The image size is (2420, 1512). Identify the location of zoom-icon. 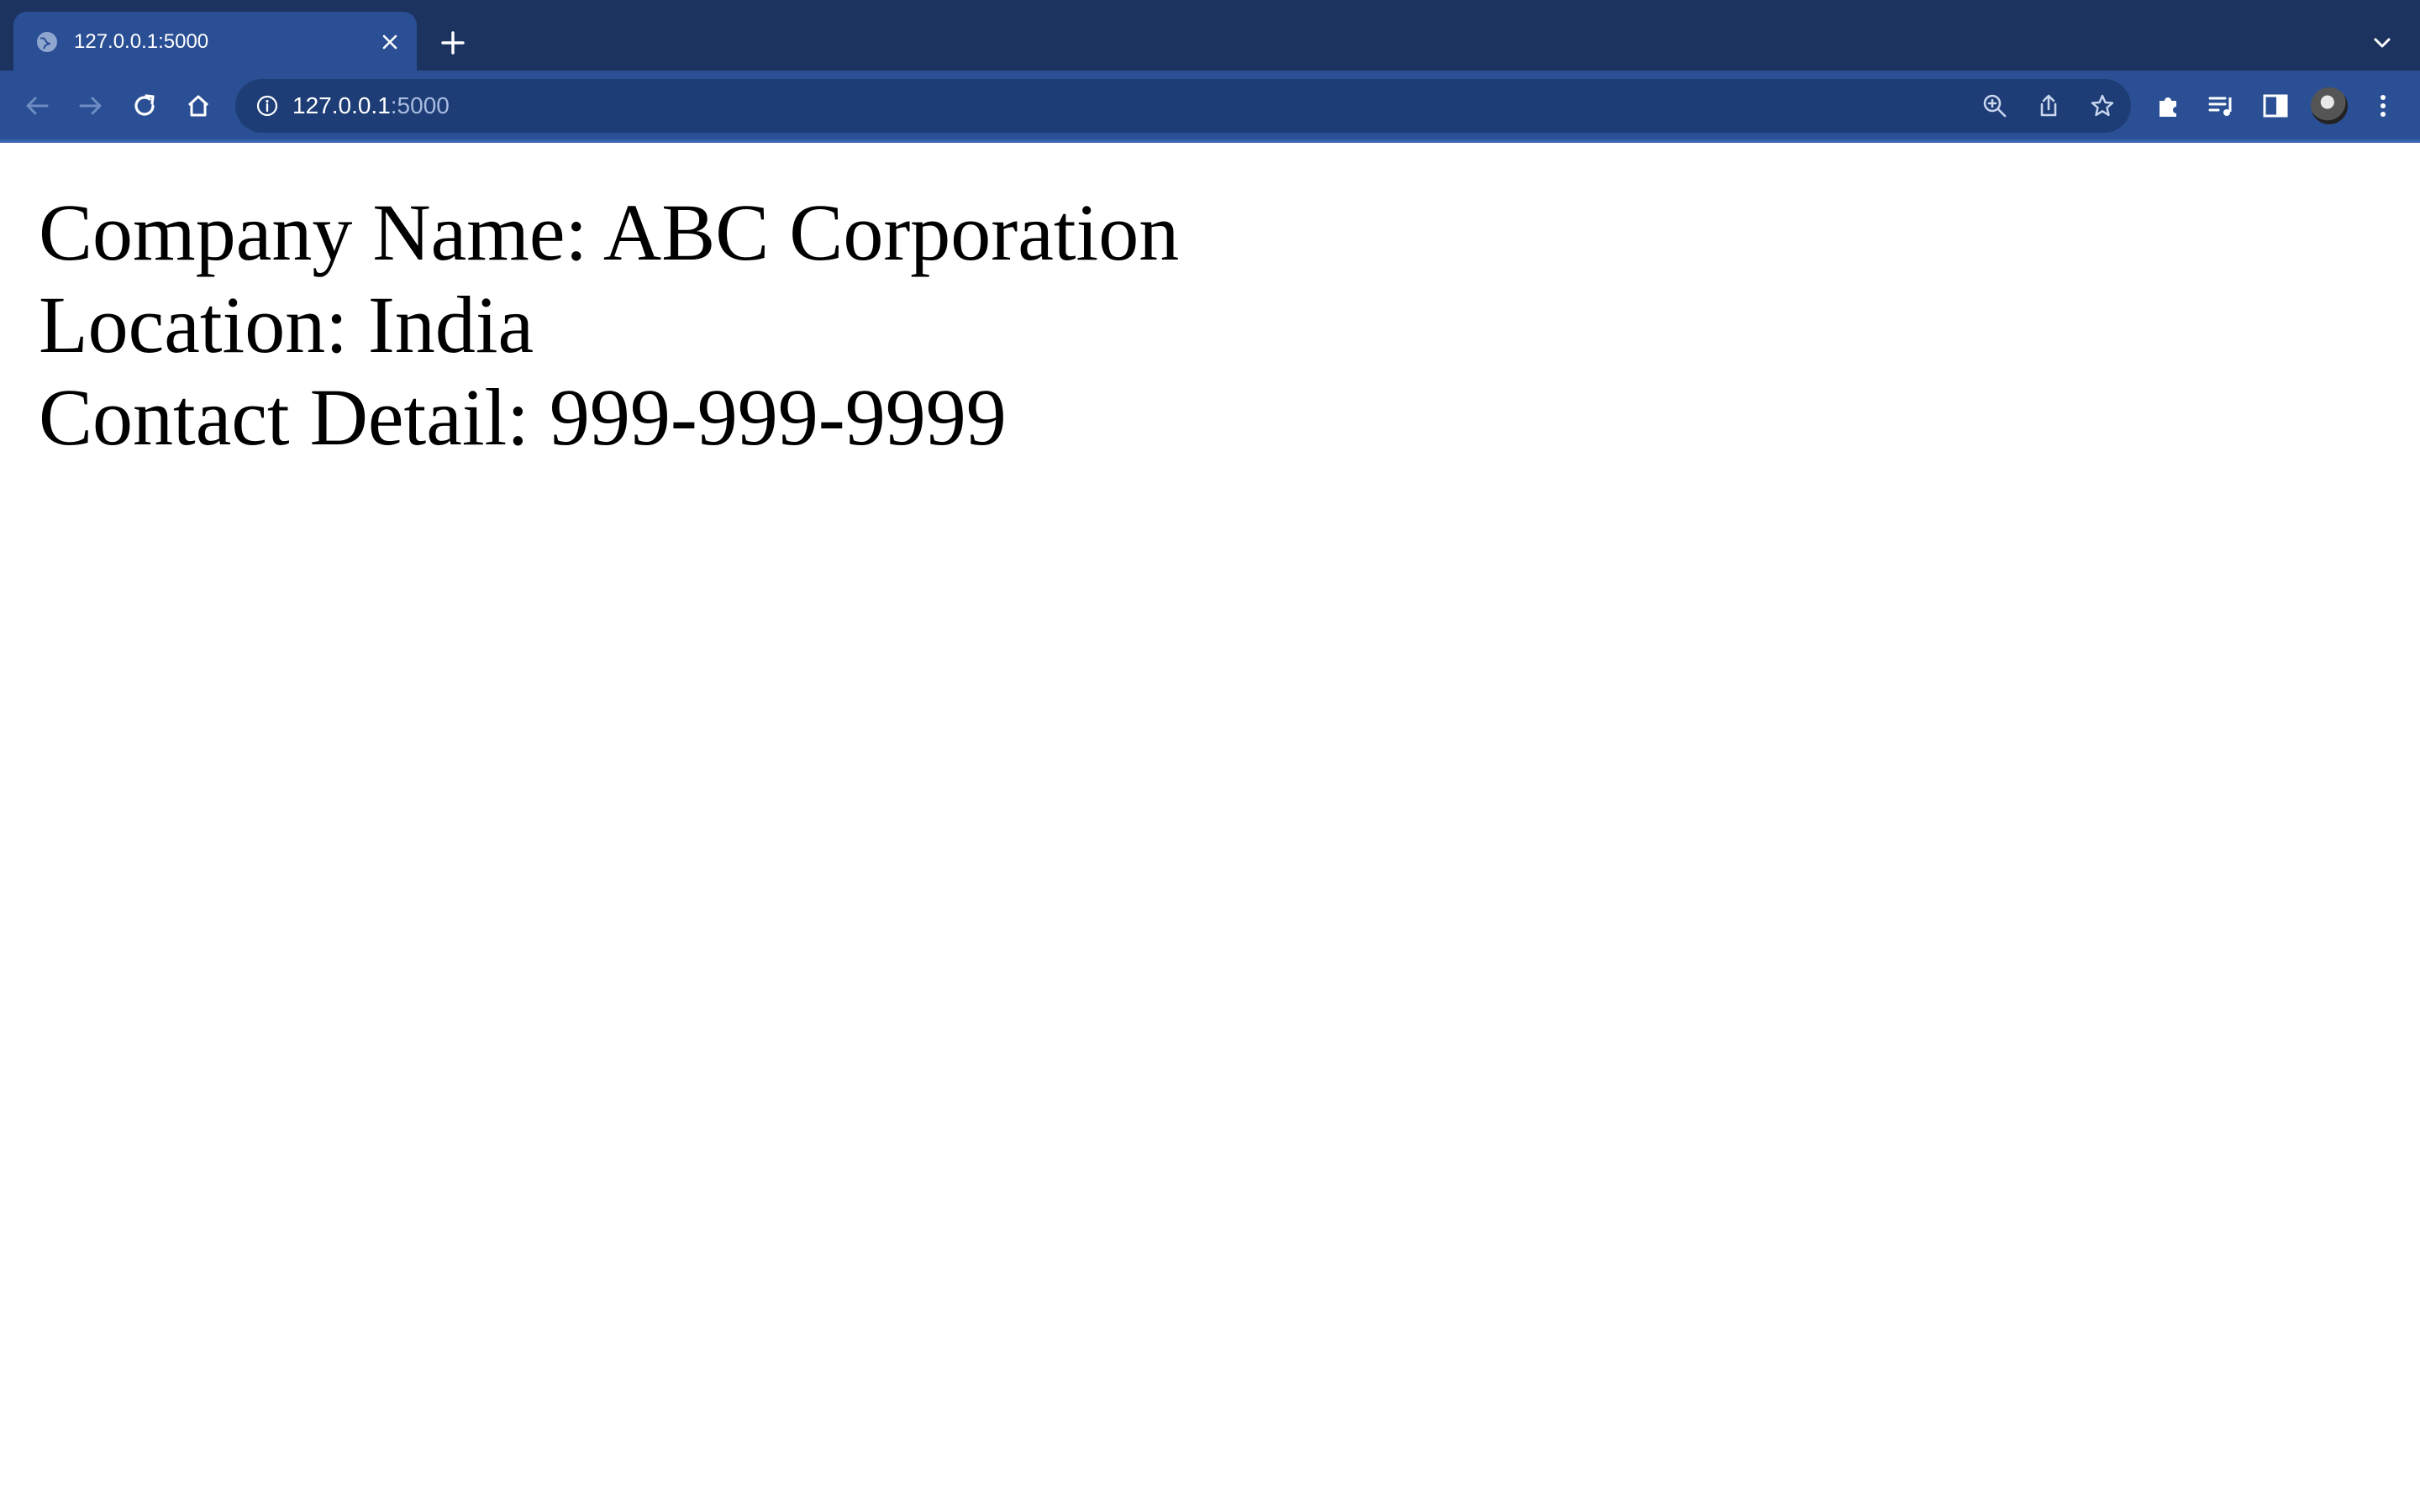
(1994, 105).